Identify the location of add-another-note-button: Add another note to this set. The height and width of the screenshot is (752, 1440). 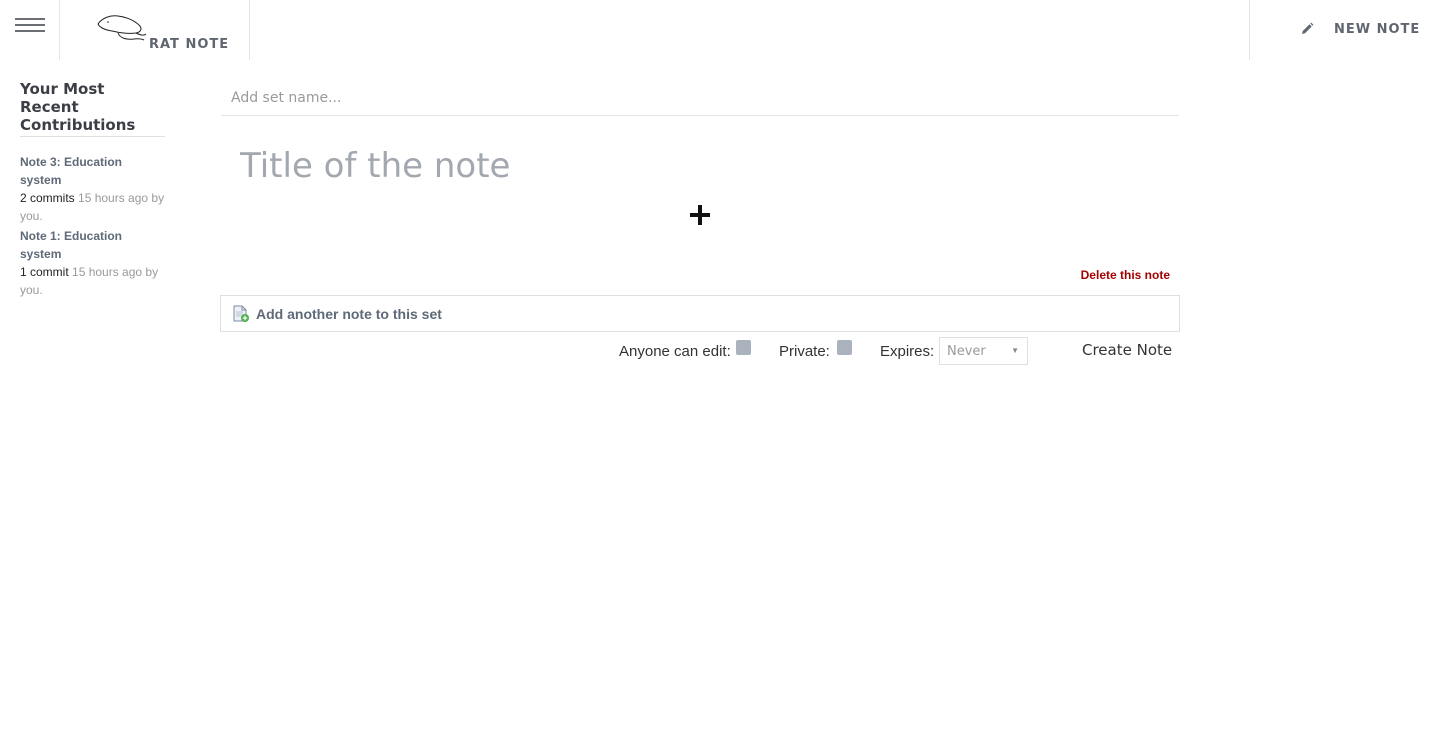
(700, 313).